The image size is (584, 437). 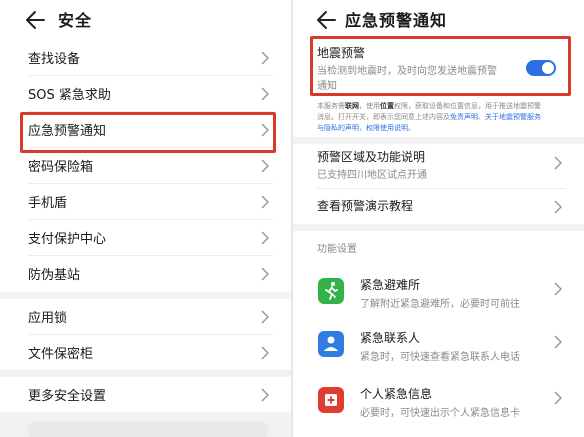 I want to click on earthquake-alert-desc-2: 通知, so click(x=327, y=86).